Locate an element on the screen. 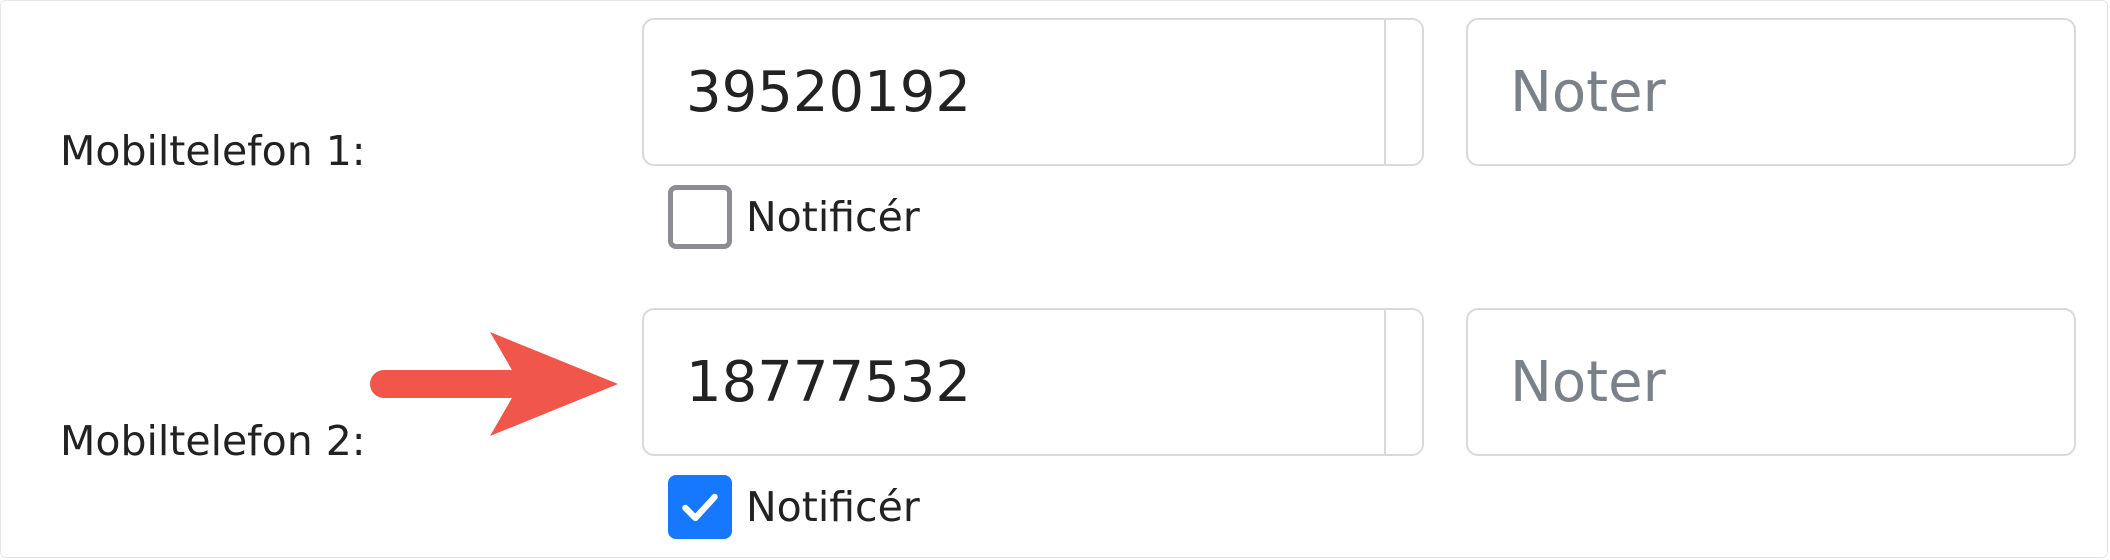 Image resolution: width=2110 pixels, height=560 pixels. mobile-phone-1-input-group is located at coordinates (1033, 92).